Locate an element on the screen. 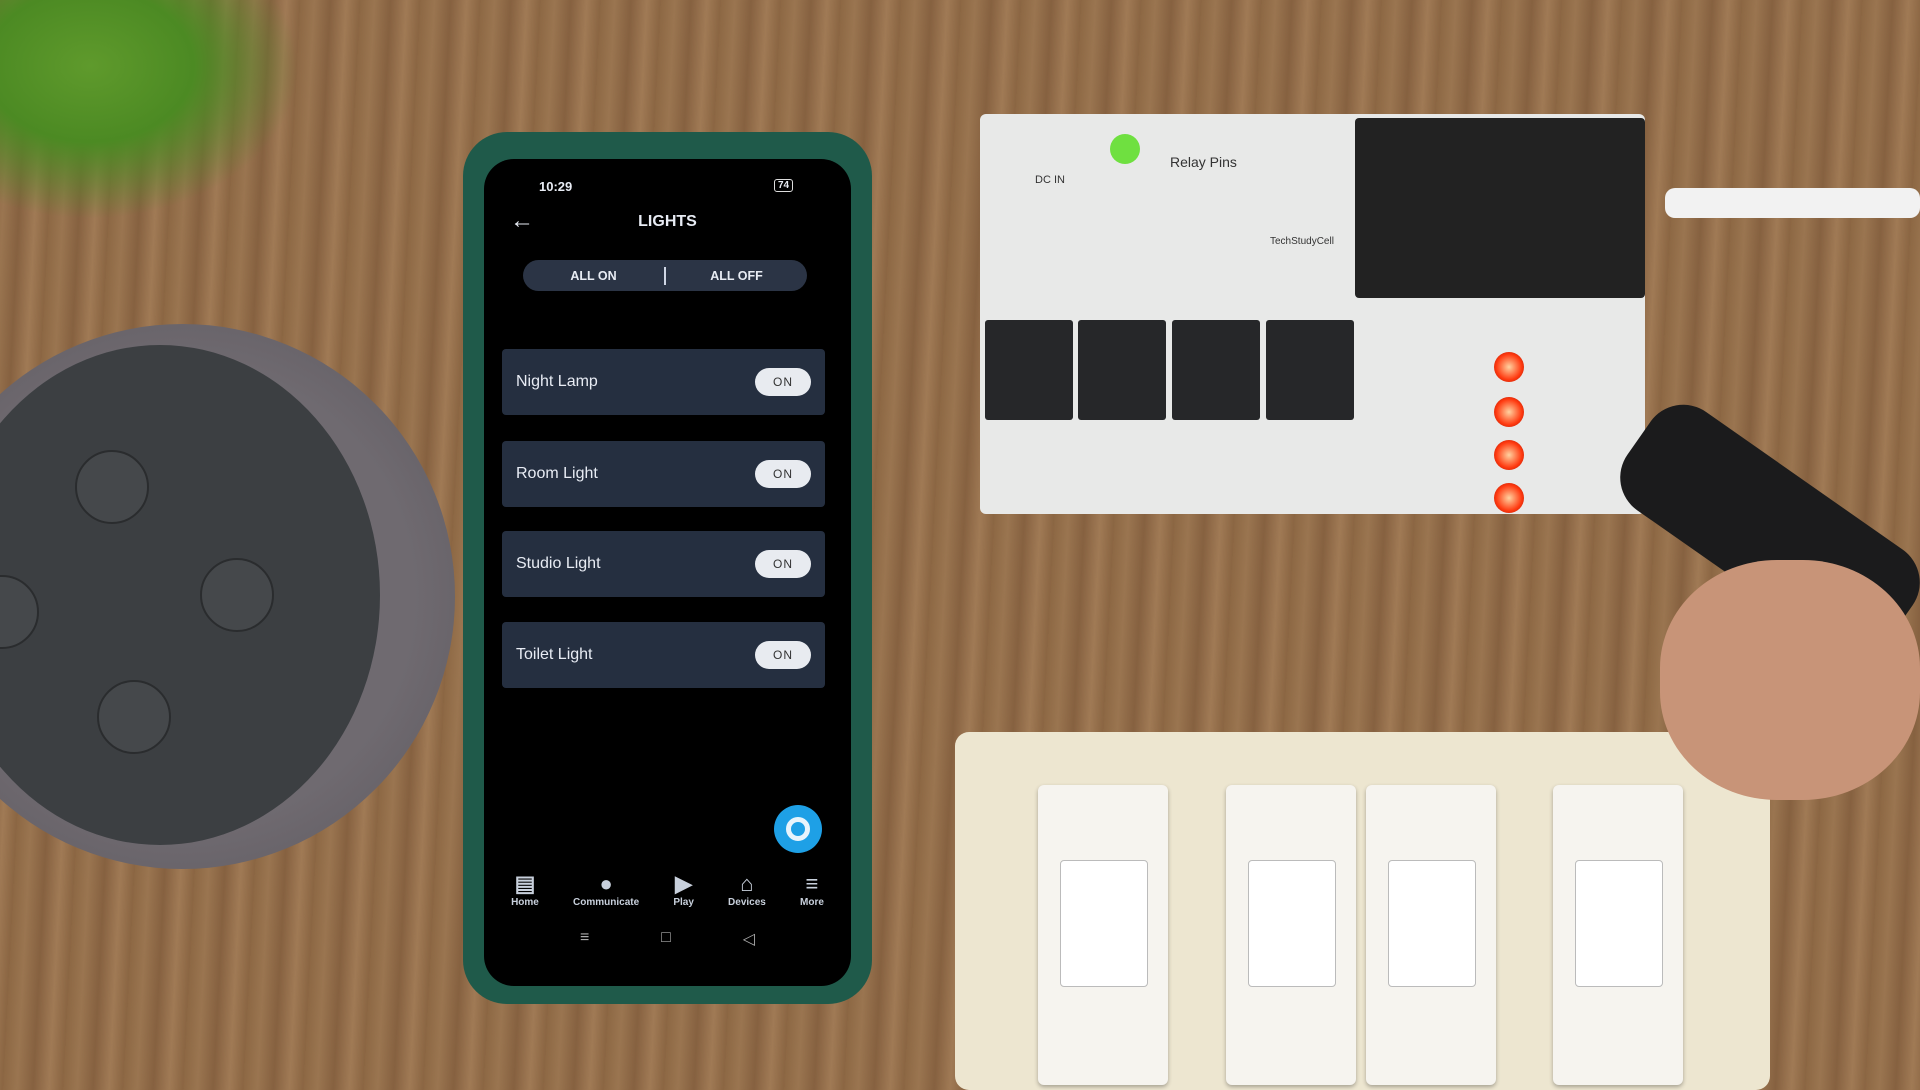 This screenshot has width=1920, height=1090. device-card-studio-light: Studio Light ON is located at coordinates (663, 564).